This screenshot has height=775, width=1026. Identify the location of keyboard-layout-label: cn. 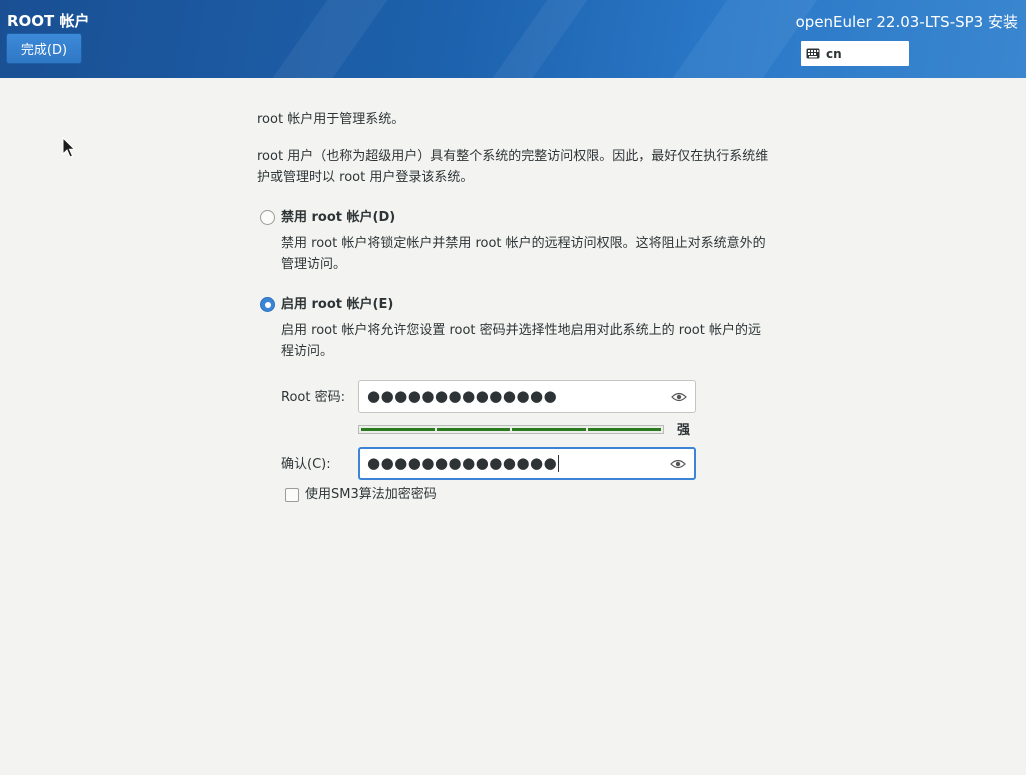
(834, 53).